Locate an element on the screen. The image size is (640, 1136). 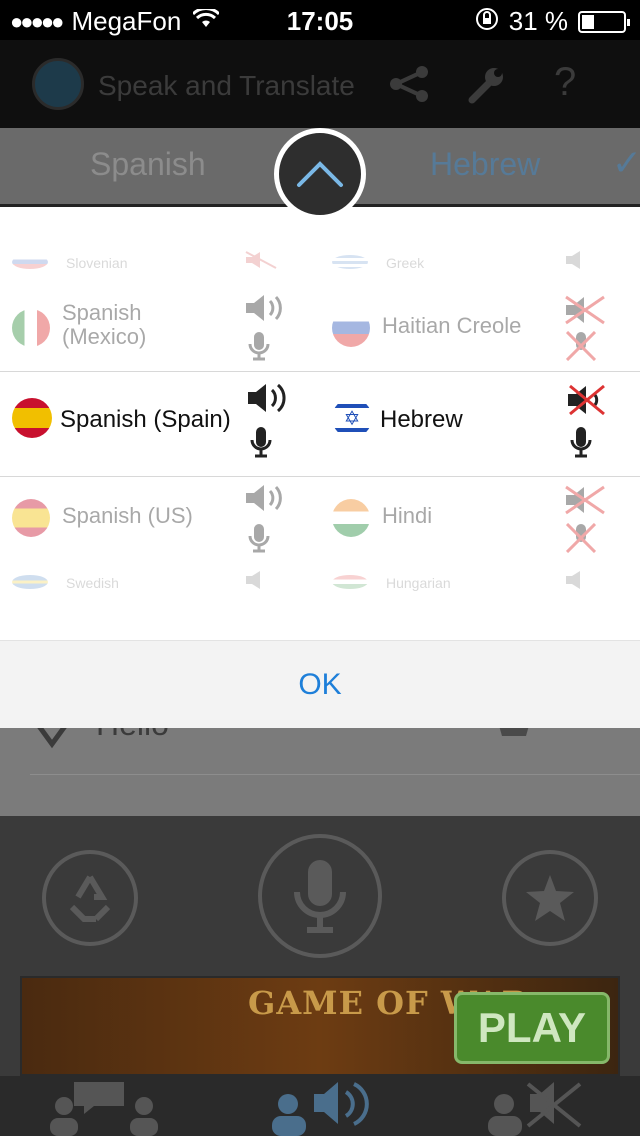
picker-row: Swedish Hungarian is located at coordinates (320, 583).